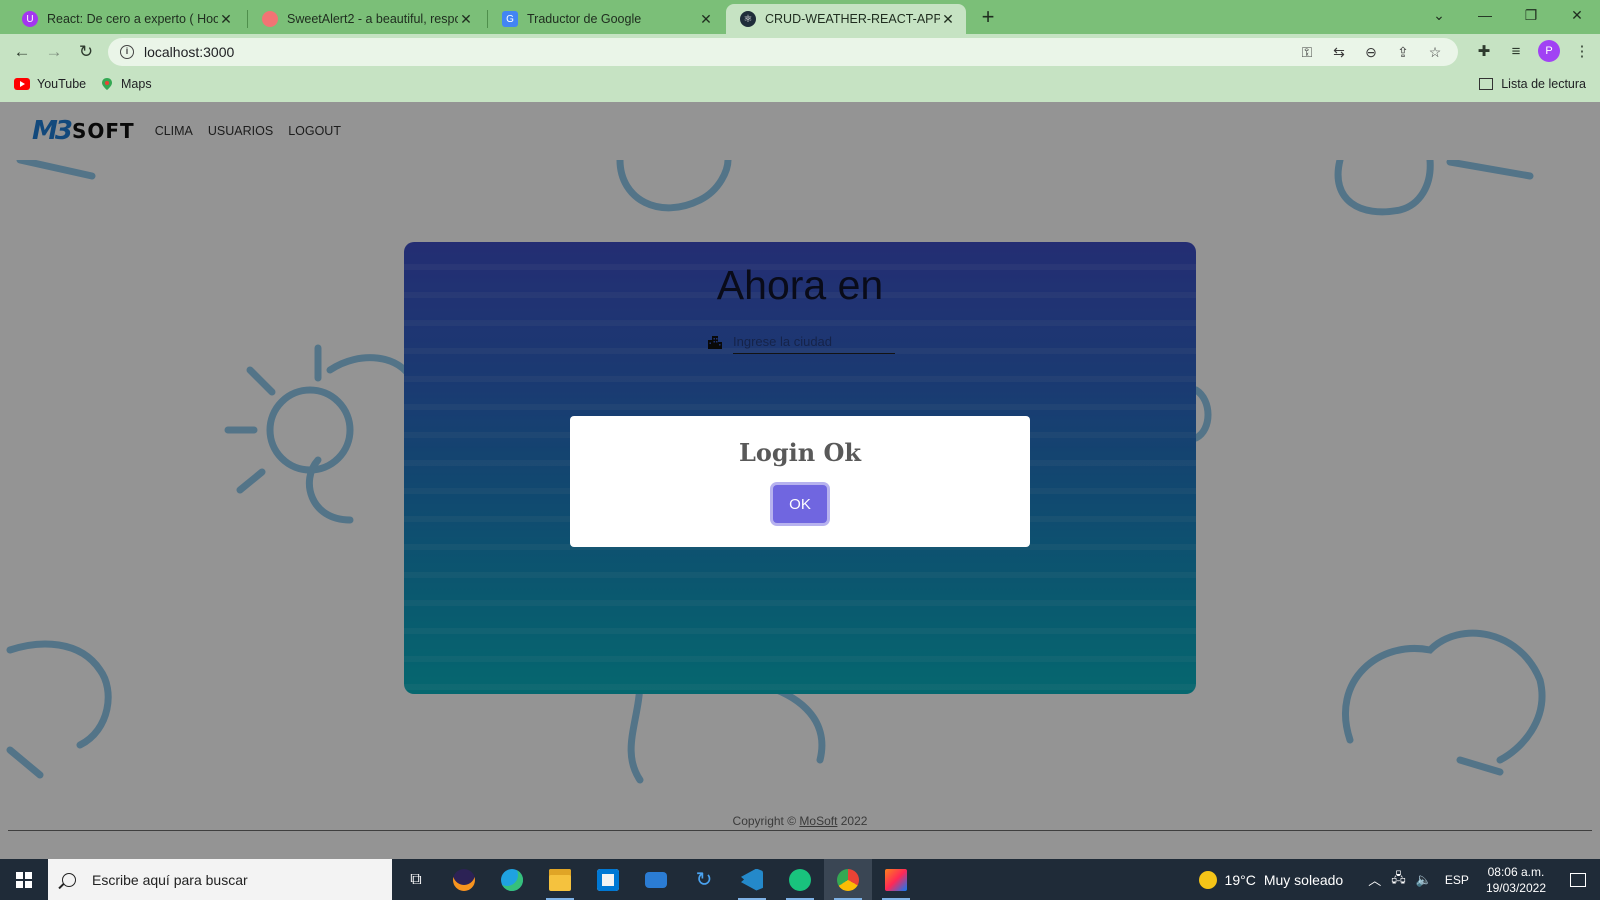 This screenshot has width=1600, height=900. I want to click on reading-list-icon, so click(1486, 84).